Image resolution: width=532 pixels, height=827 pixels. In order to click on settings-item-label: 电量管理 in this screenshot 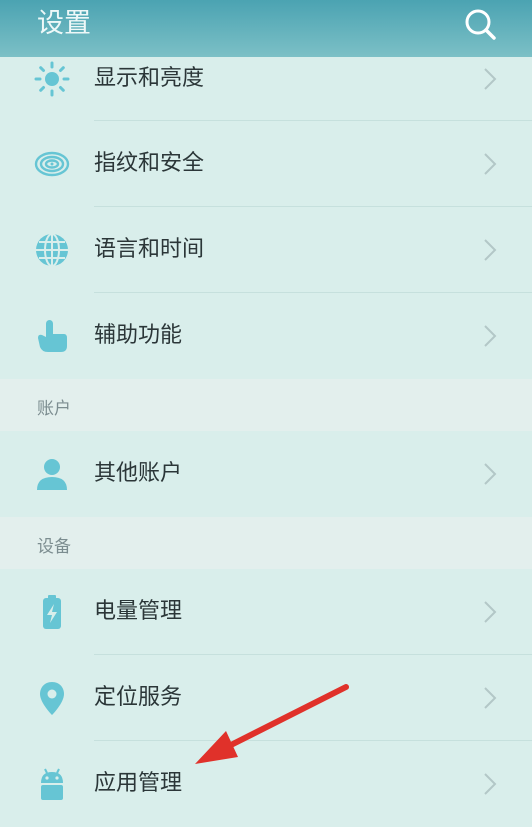, I will do `click(138, 611)`.